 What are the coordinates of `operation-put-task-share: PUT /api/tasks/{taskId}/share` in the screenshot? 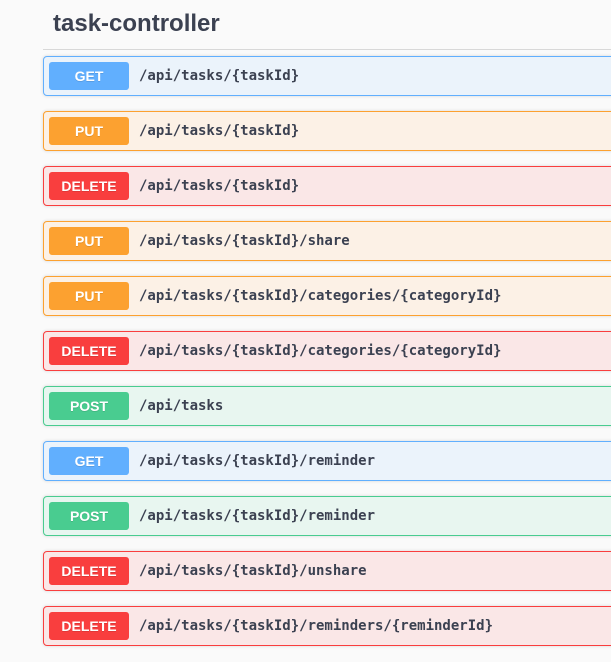 It's located at (327, 241).